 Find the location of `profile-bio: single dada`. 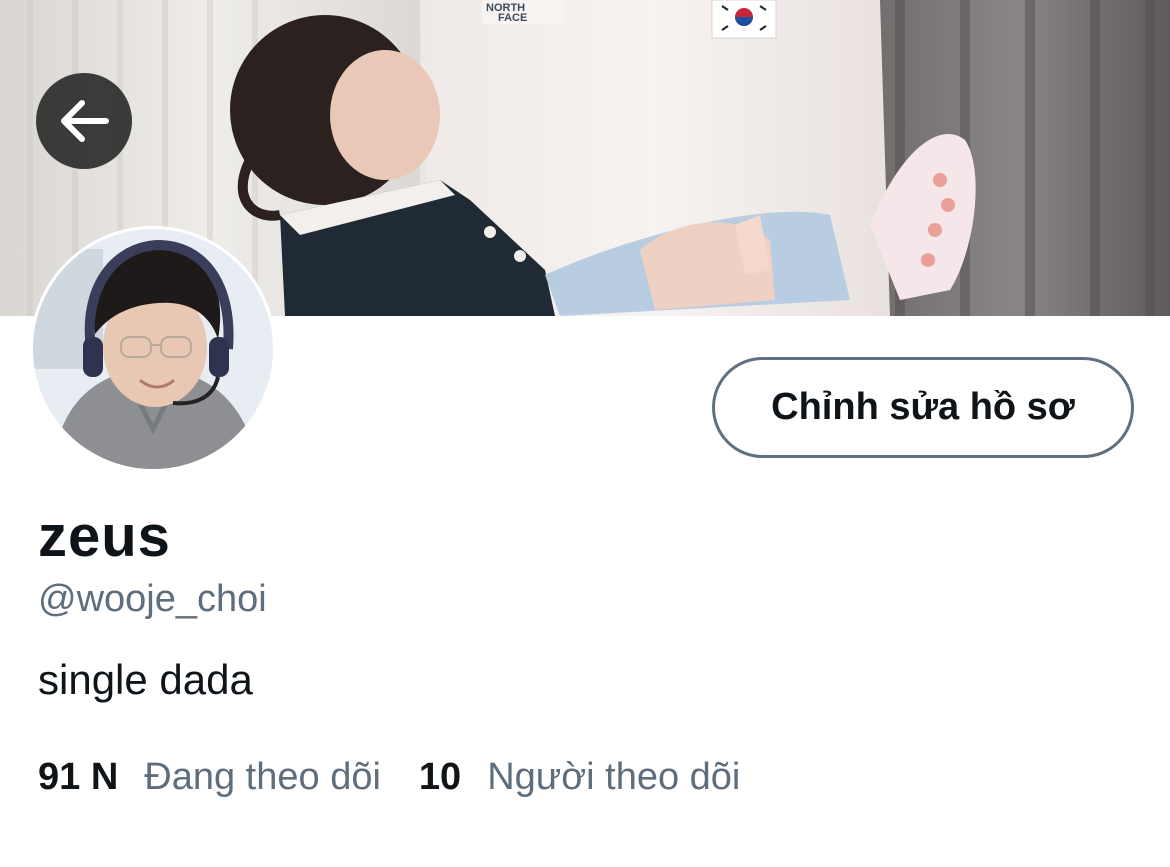

profile-bio: single dada is located at coordinates (145, 679).